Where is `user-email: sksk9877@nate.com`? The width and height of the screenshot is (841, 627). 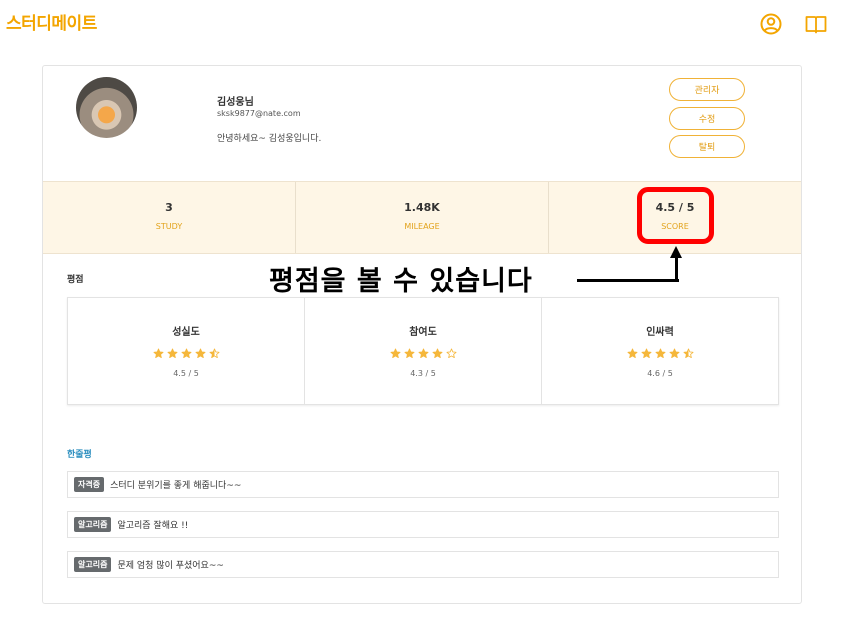
user-email: sksk9877@nate.com is located at coordinates (259, 113).